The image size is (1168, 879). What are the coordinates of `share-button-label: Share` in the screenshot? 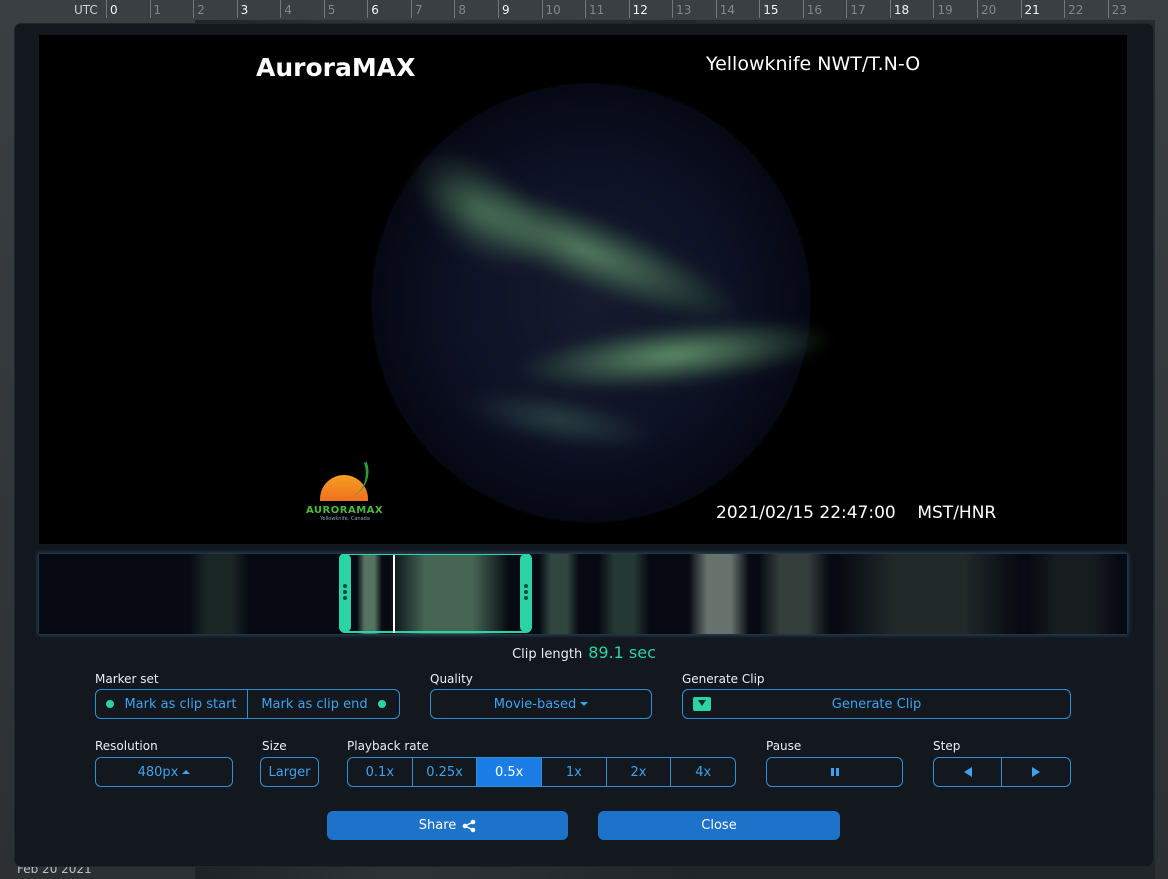 It's located at (437, 825).